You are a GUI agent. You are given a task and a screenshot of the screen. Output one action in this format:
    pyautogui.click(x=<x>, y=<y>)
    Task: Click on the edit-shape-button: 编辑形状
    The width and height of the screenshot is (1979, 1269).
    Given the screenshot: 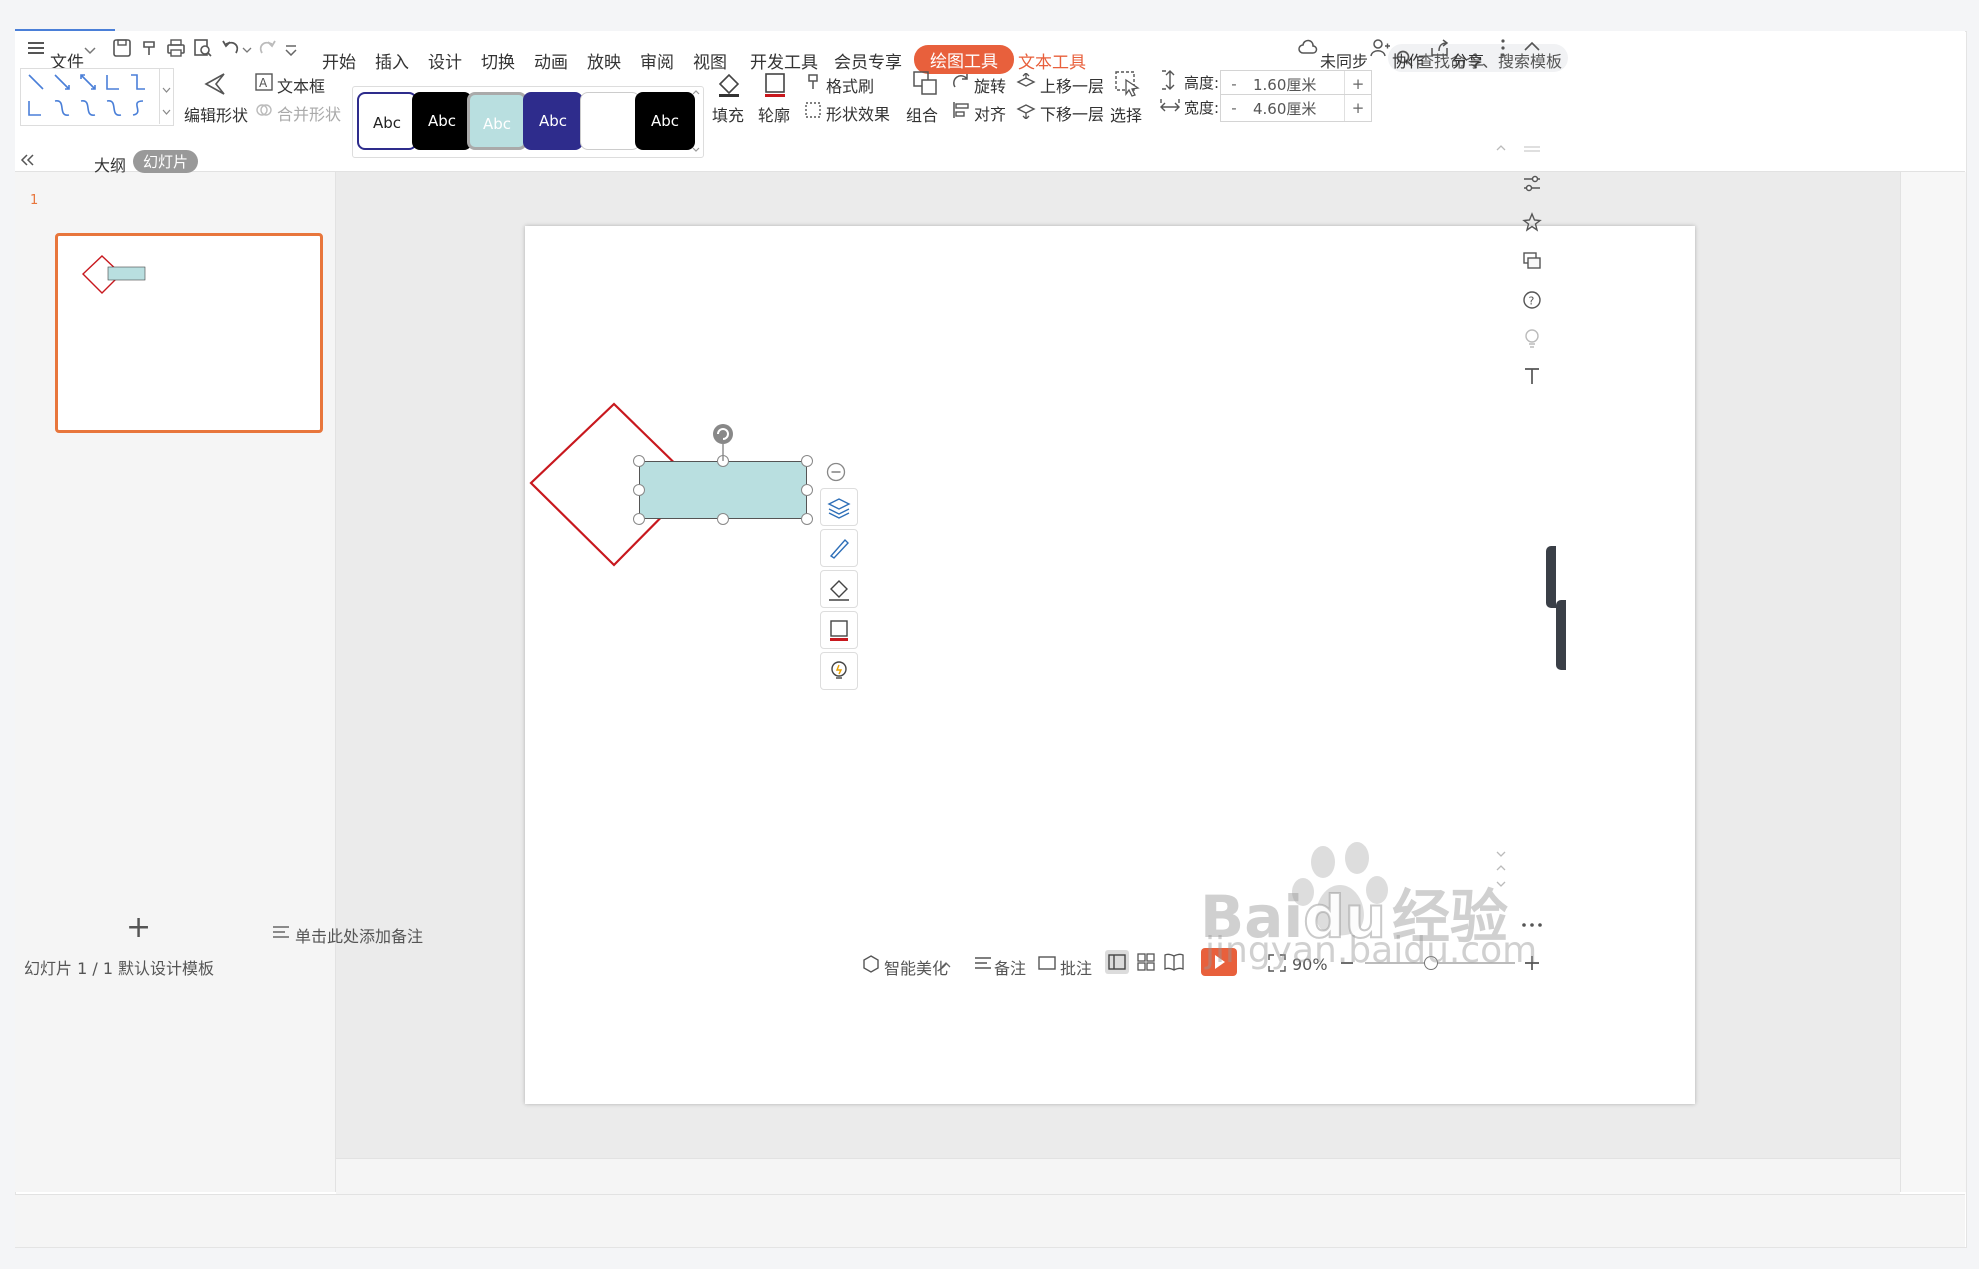 What is the action you would take?
    pyautogui.click(x=216, y=114)
    